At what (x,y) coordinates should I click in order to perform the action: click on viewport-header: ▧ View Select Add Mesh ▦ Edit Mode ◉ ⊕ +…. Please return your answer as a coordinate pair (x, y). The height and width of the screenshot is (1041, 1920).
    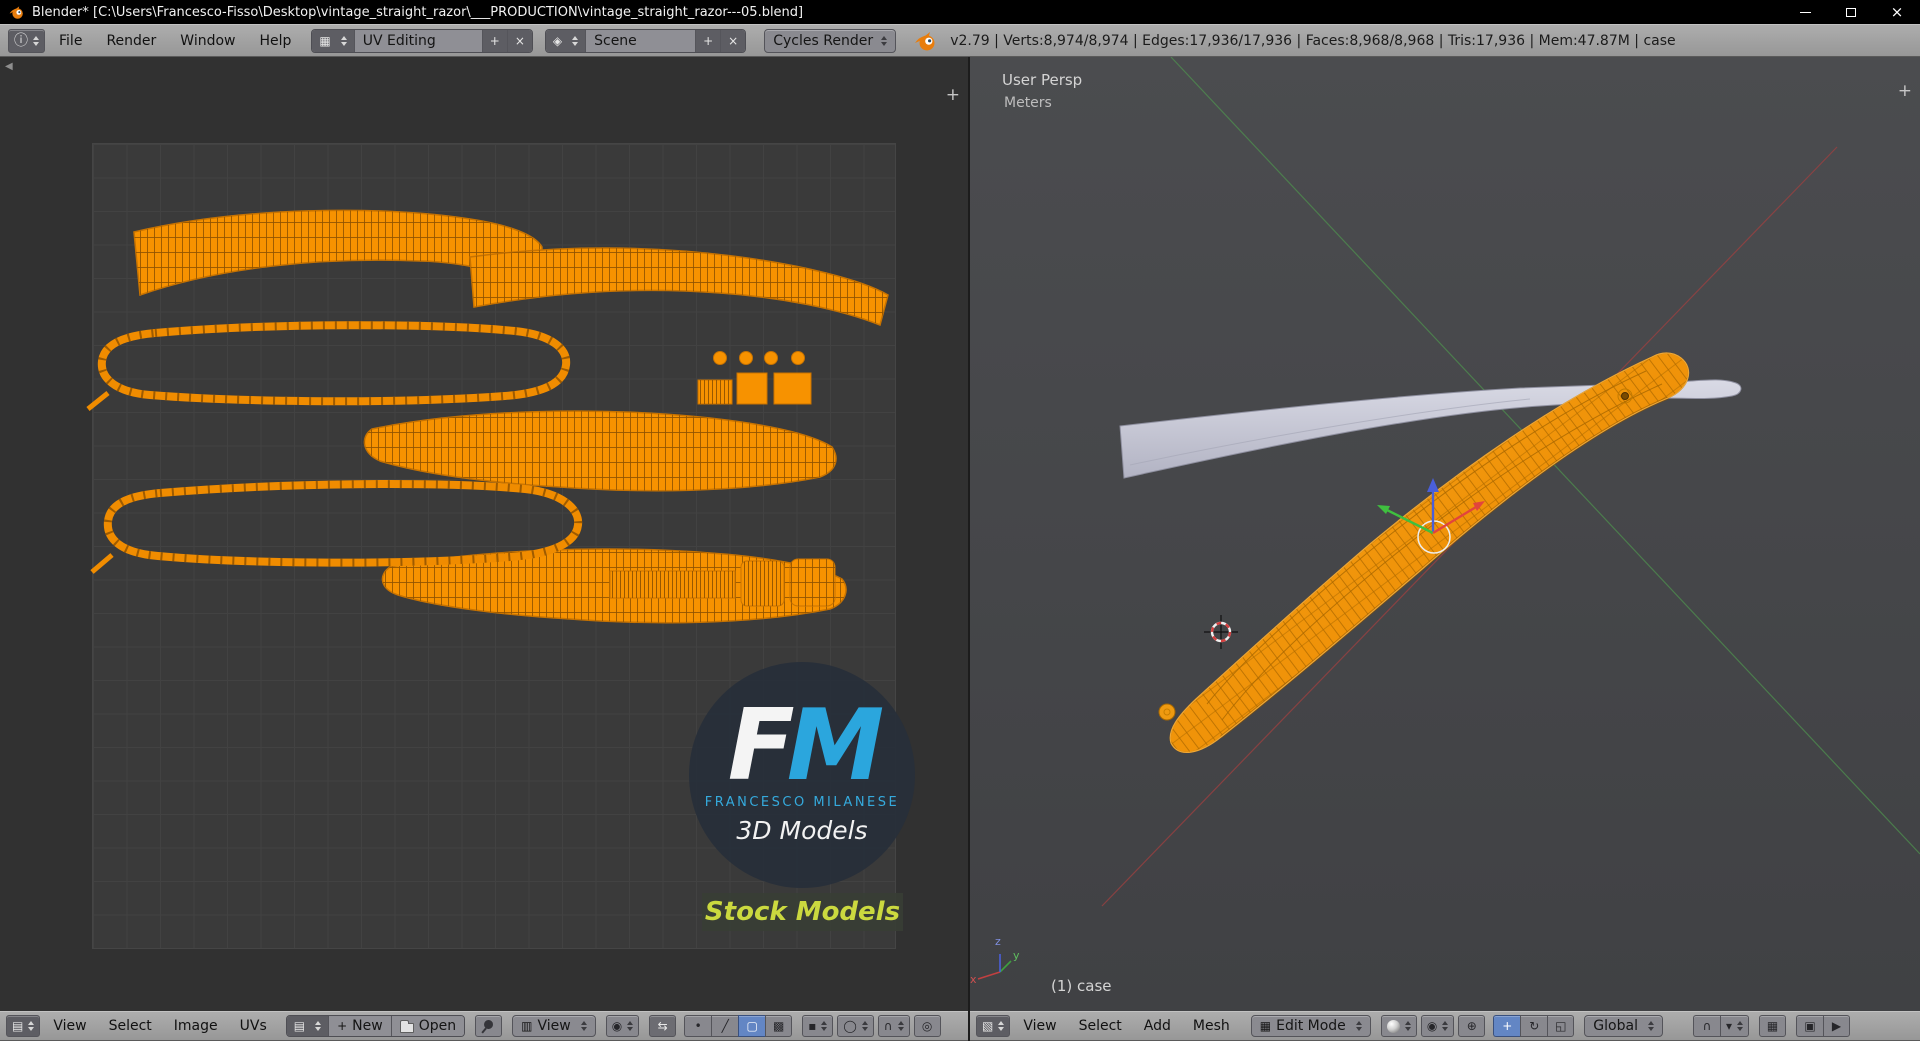
    Looking at the image, I should click on (1445, 1026).